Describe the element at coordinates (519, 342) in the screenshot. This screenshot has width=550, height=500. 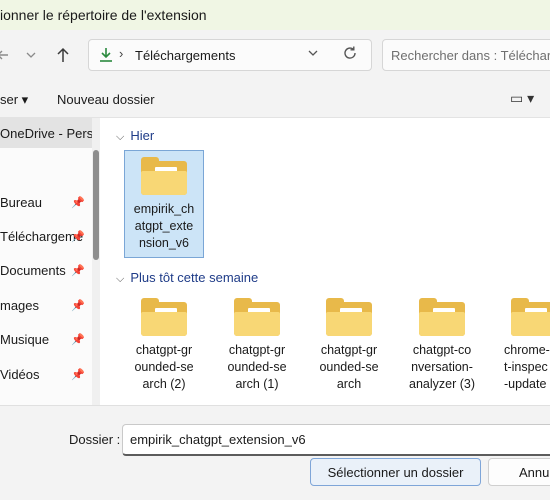
I see `folder-item: chrome- t-inspec -update` at that location.